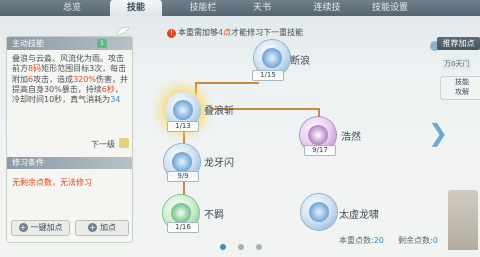 This screenshot has width=480, height=257. I want to click on figure-icon, so click(181, 213).